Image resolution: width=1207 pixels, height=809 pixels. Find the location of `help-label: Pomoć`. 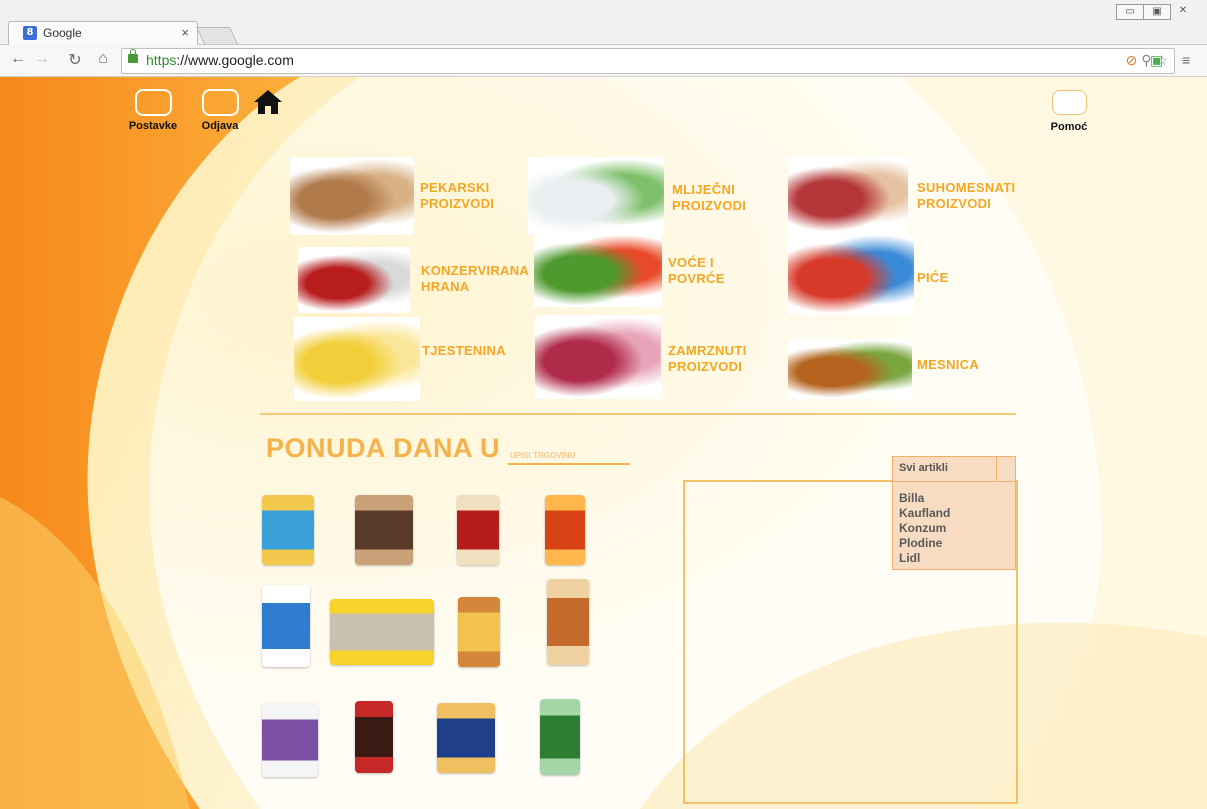

help-label: Pomoć is located at coordinates (1069, 127).